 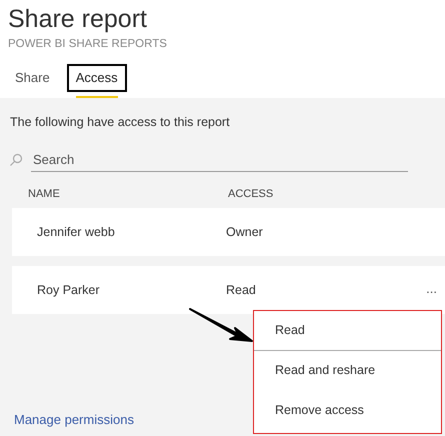 What do you see at coordinates (347, 371) in the screenshot?
I see `menu-item: Read and reshare` at bounding box center [347, 371].